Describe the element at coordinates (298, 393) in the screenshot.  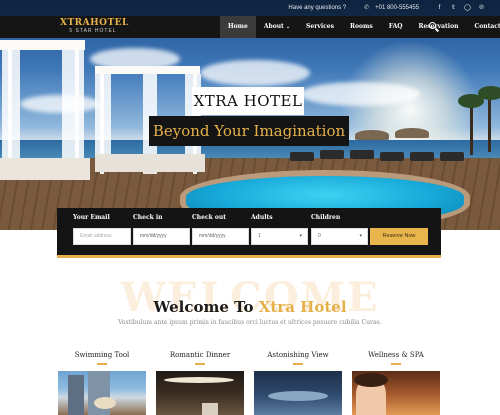
I see `feature-image-view` at that location.